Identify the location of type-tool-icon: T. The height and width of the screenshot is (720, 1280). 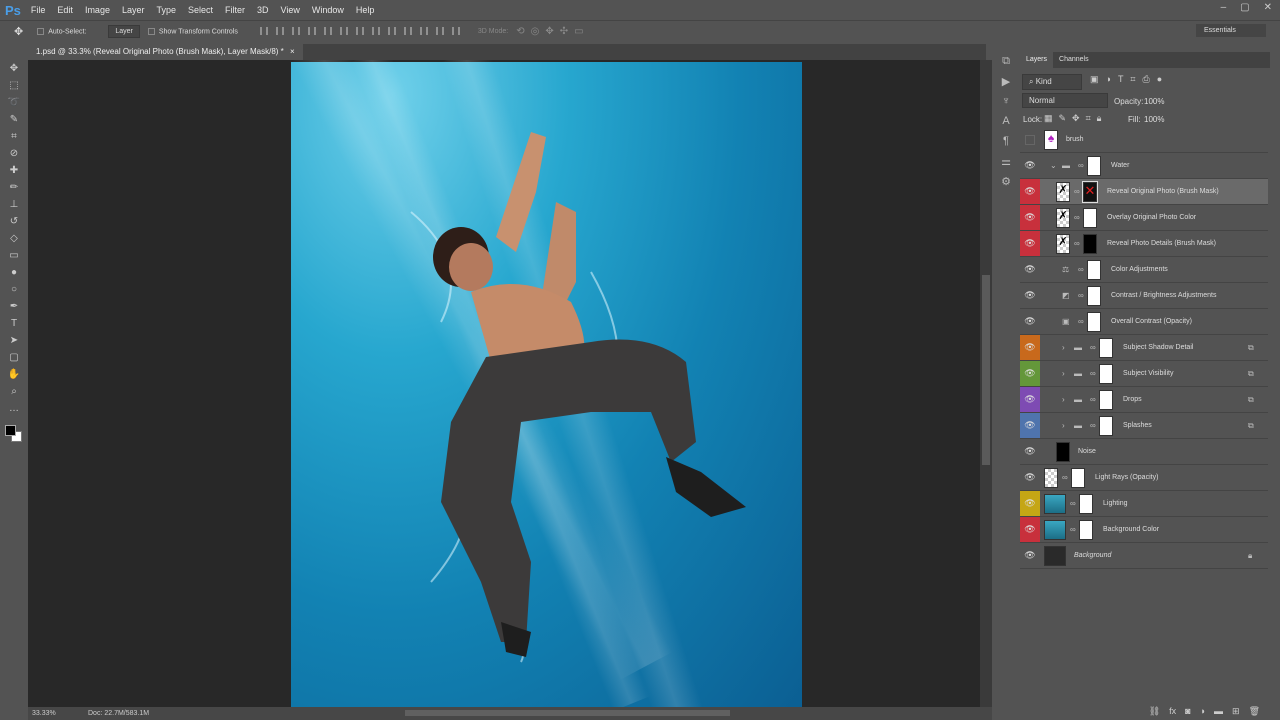
(14, 323).